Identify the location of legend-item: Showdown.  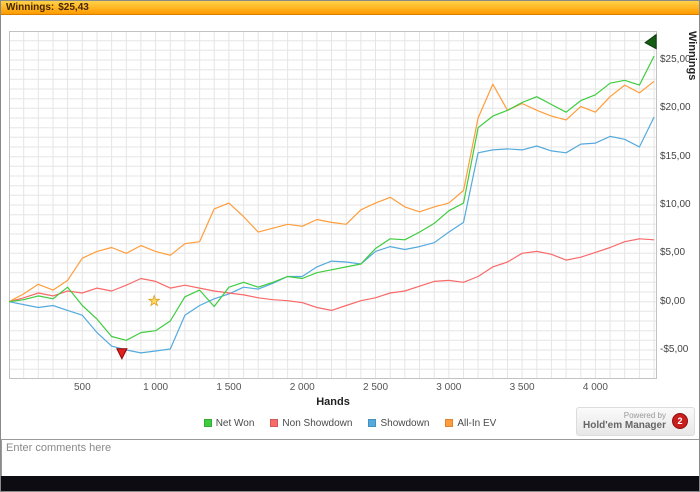
(398, 423).